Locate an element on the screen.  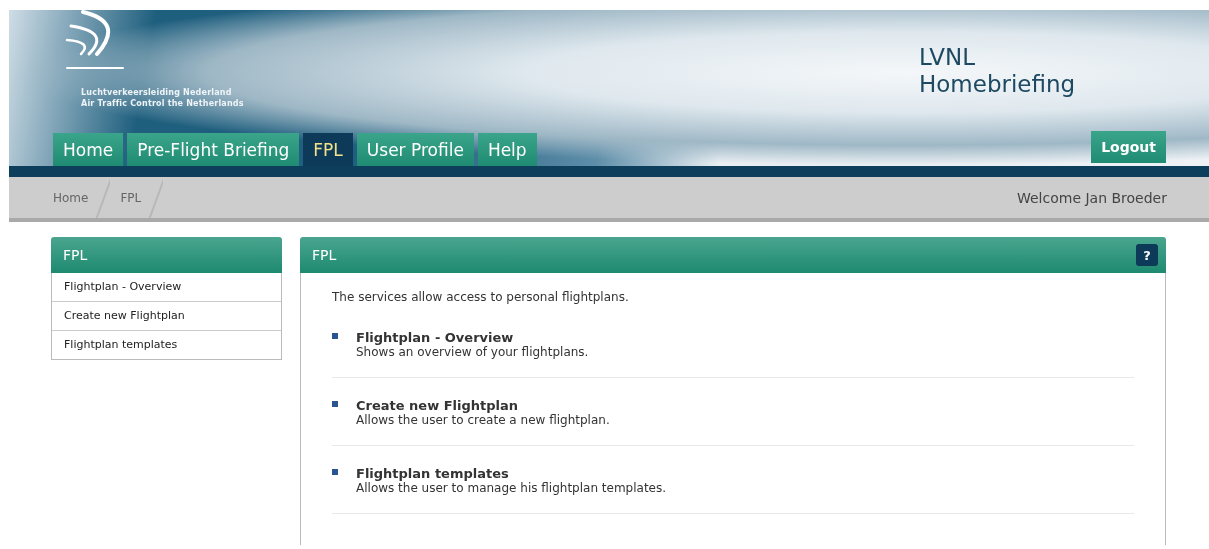
breadcrumb-link: Home is located at coordinates (82, 197).